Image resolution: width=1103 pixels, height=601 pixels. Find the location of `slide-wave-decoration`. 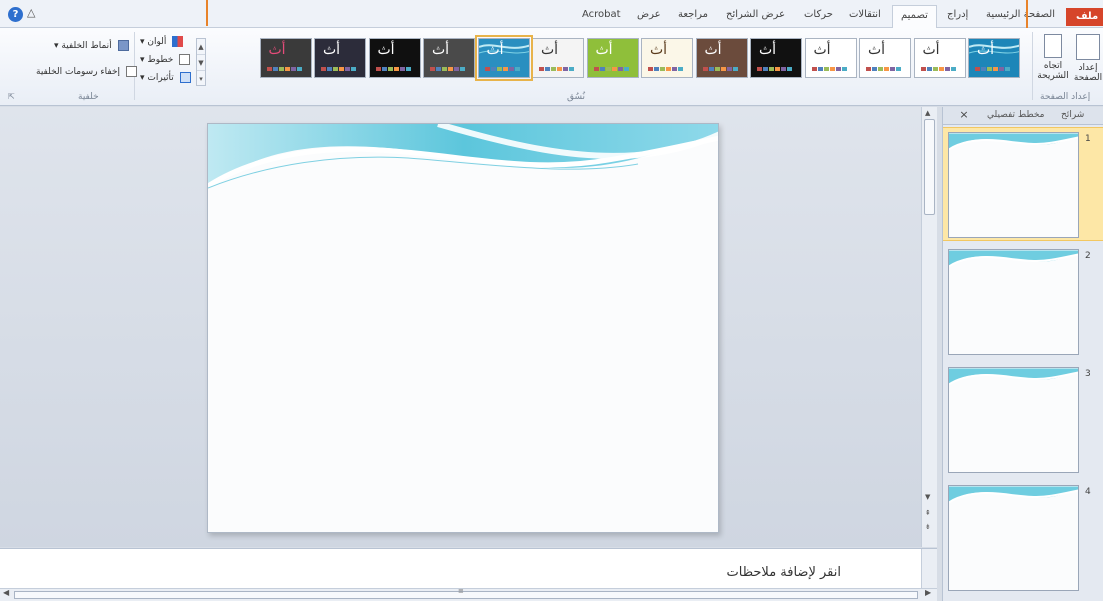

slide-wave-decoration is located at coordinates (463, 156).